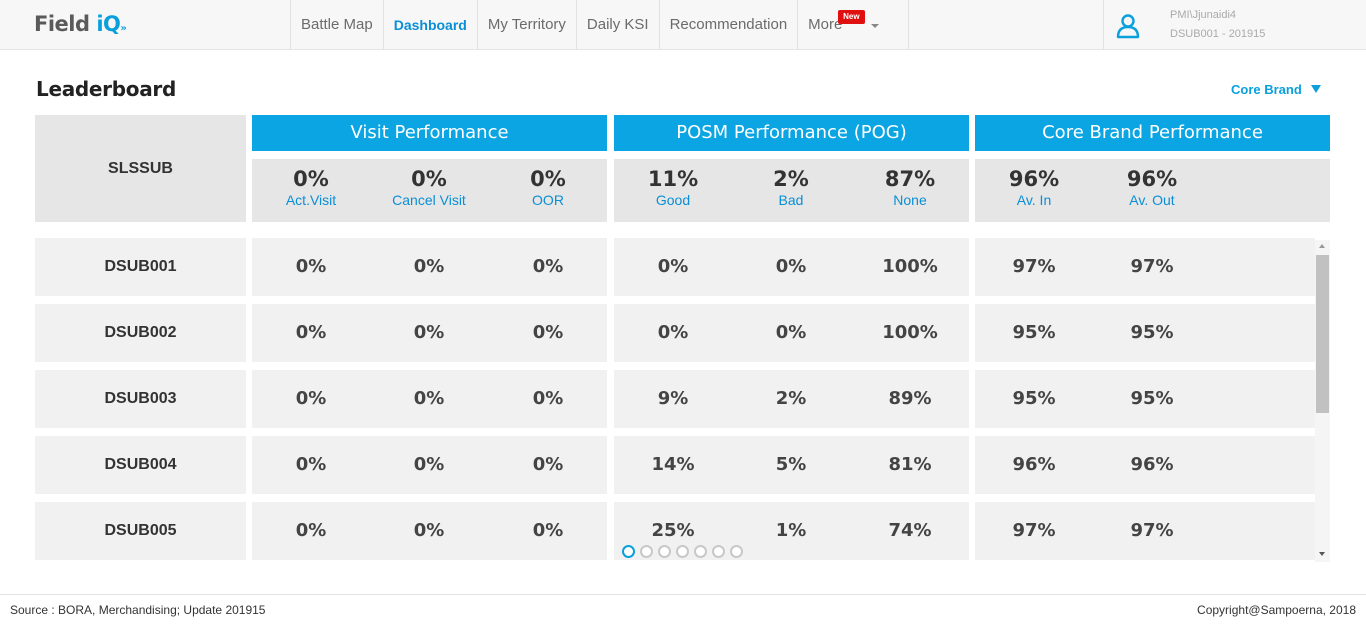 The width and height of the screenshot is (1366, 625). I want to click on summary-metric: 11% Good, so click(673, 187).